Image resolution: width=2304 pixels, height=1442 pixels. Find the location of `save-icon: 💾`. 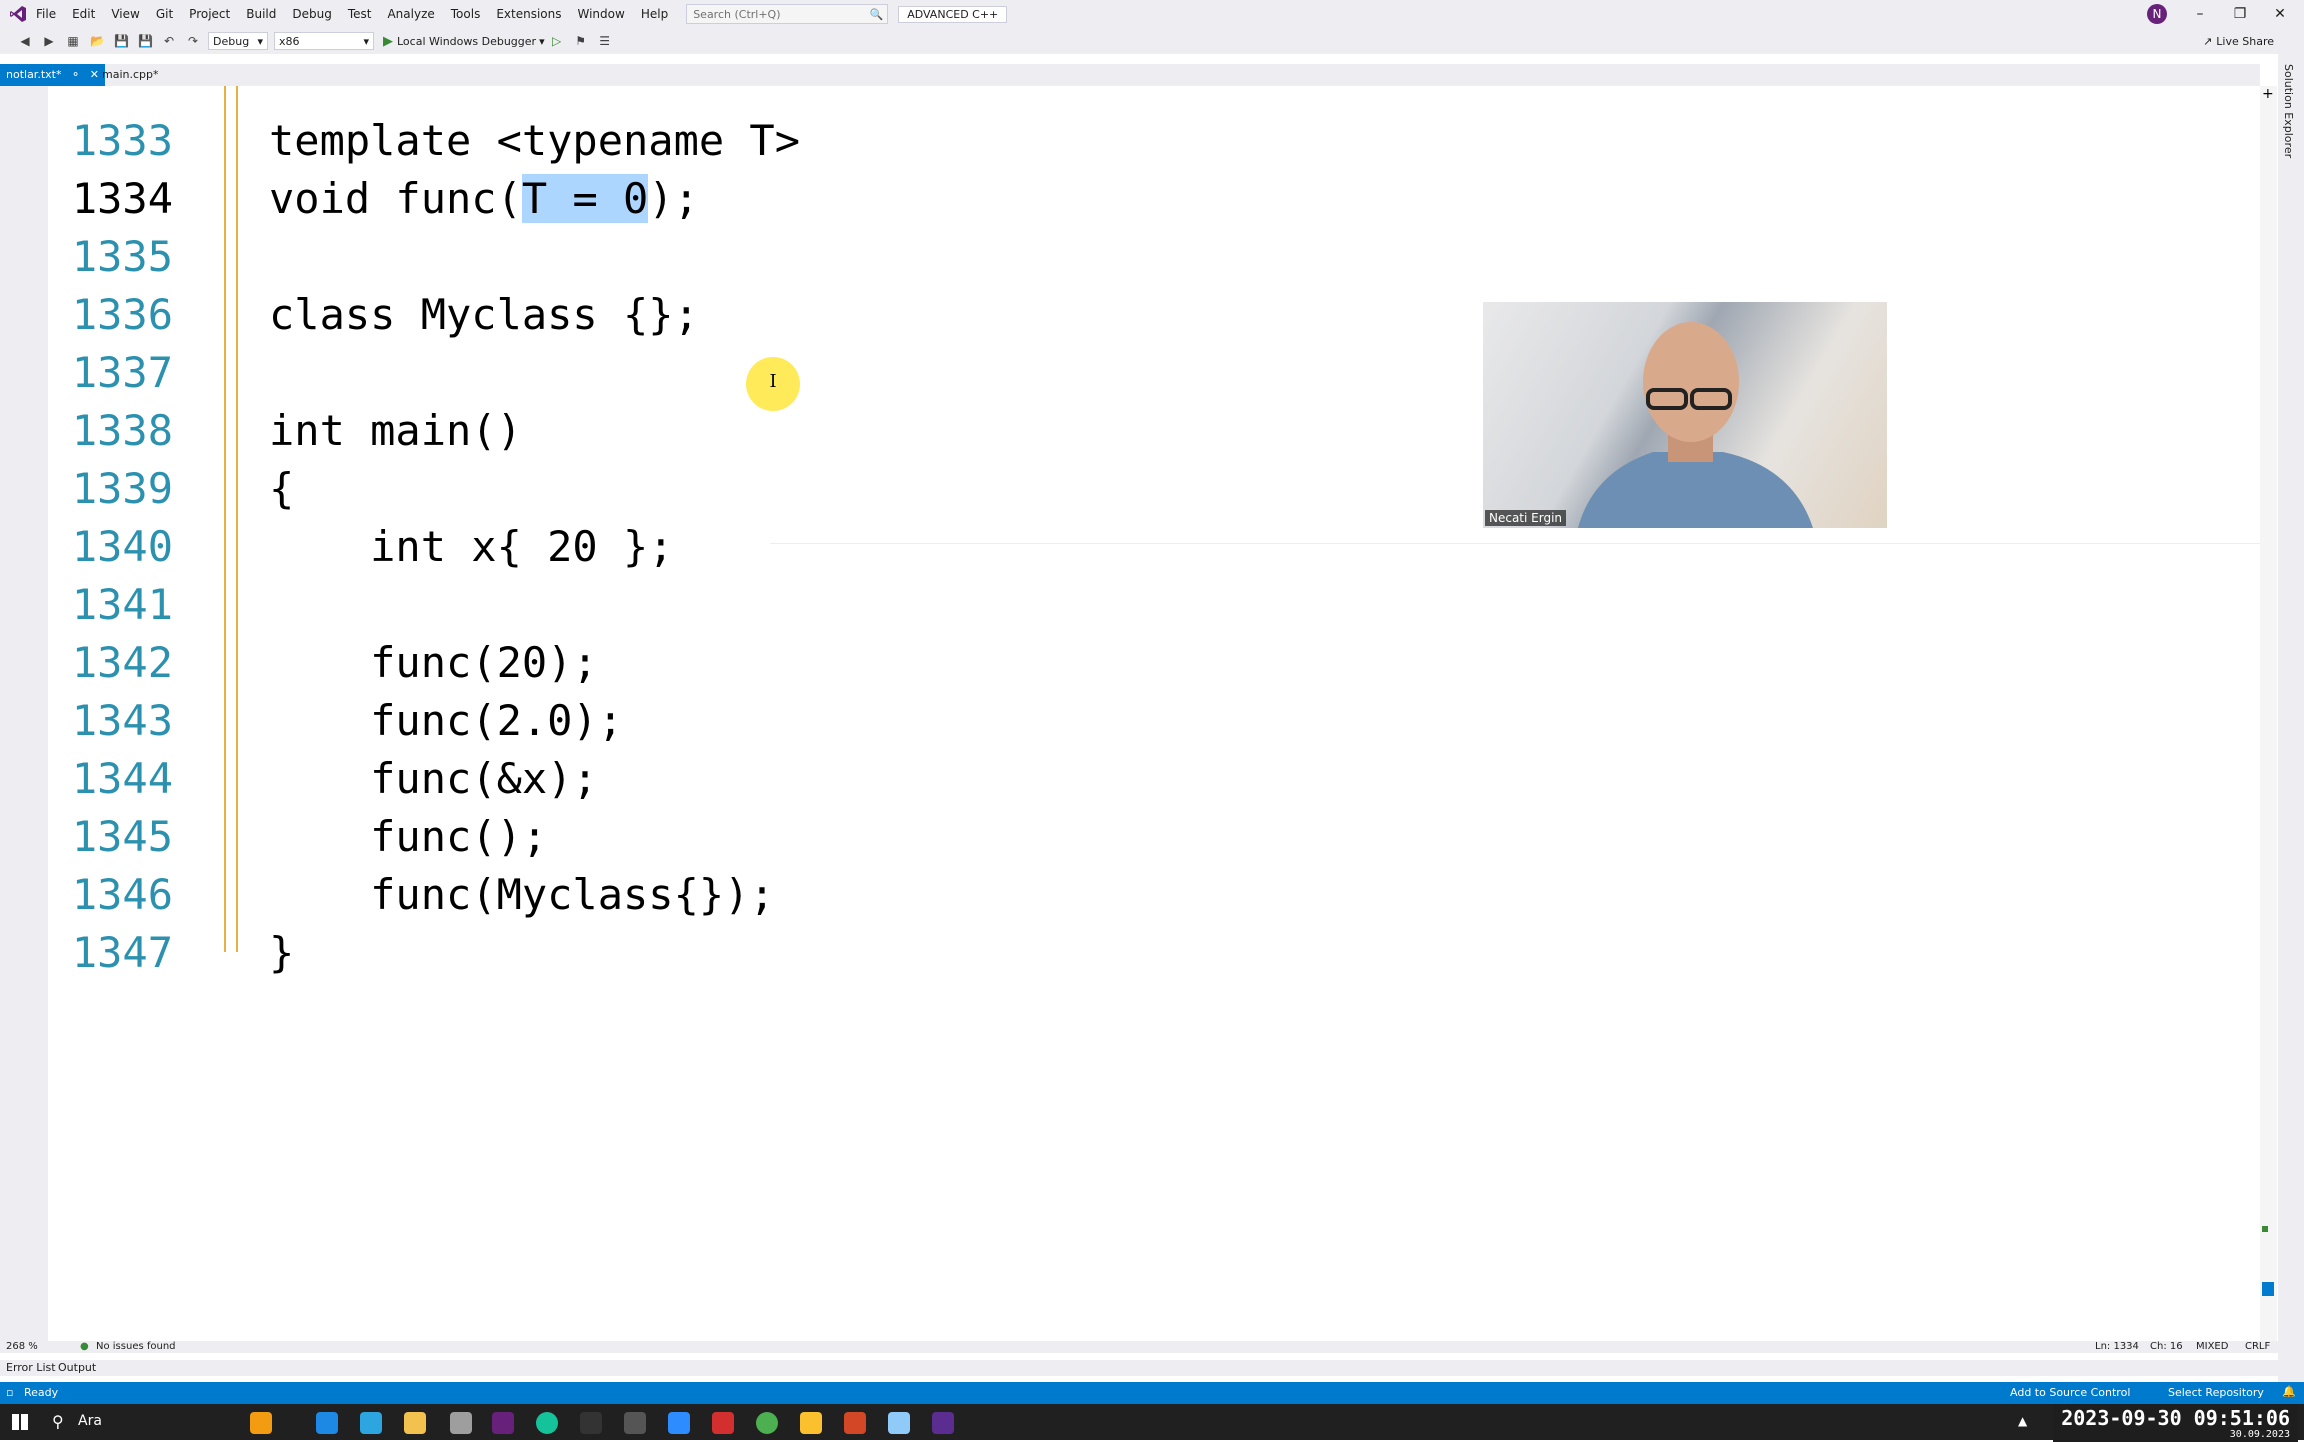

save-icon: 💾 is located at coordinates (121, 41).